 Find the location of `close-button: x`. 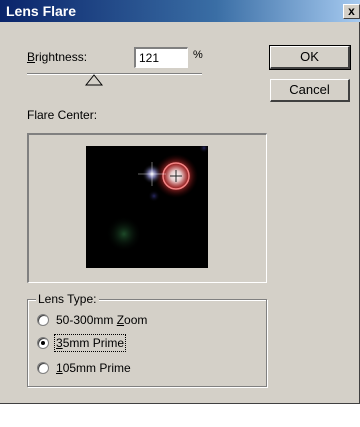

close-button: x is located at coordinates (351, 11).